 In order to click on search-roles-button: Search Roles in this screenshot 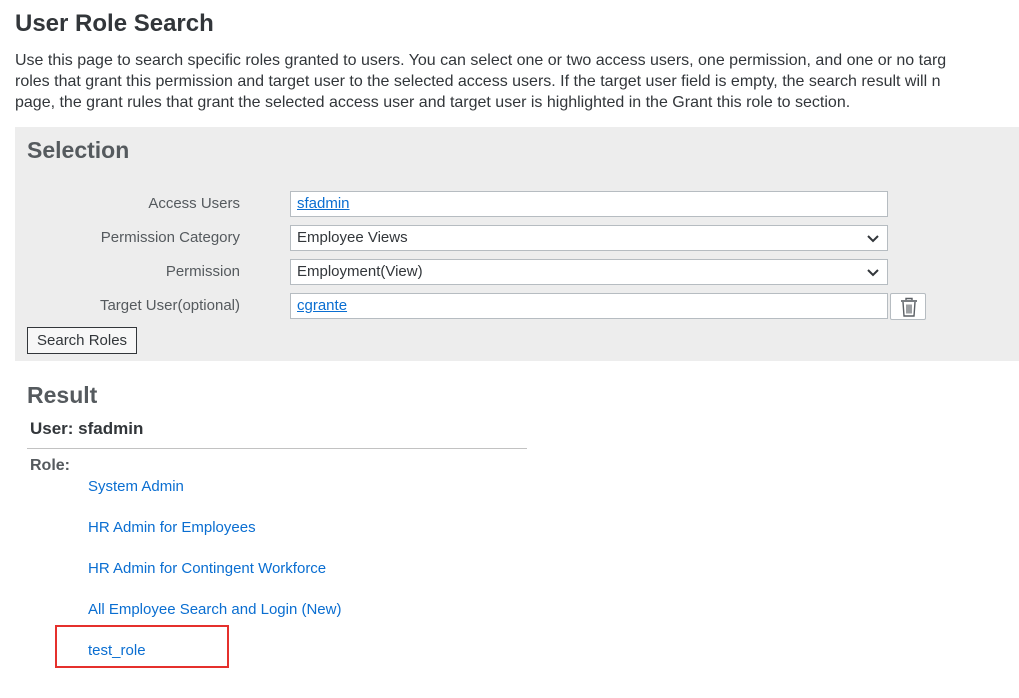, I will do `click(82, 340)`.